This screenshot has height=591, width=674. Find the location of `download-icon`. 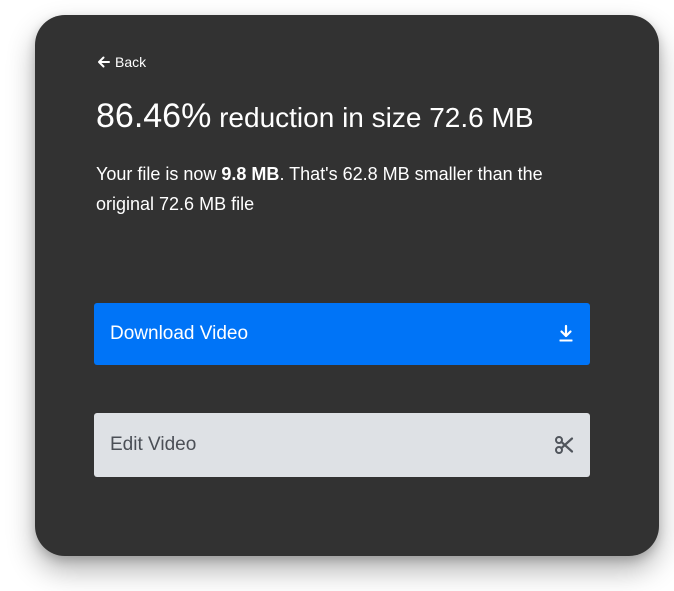

download-icon is located at coordinates (566, 334).